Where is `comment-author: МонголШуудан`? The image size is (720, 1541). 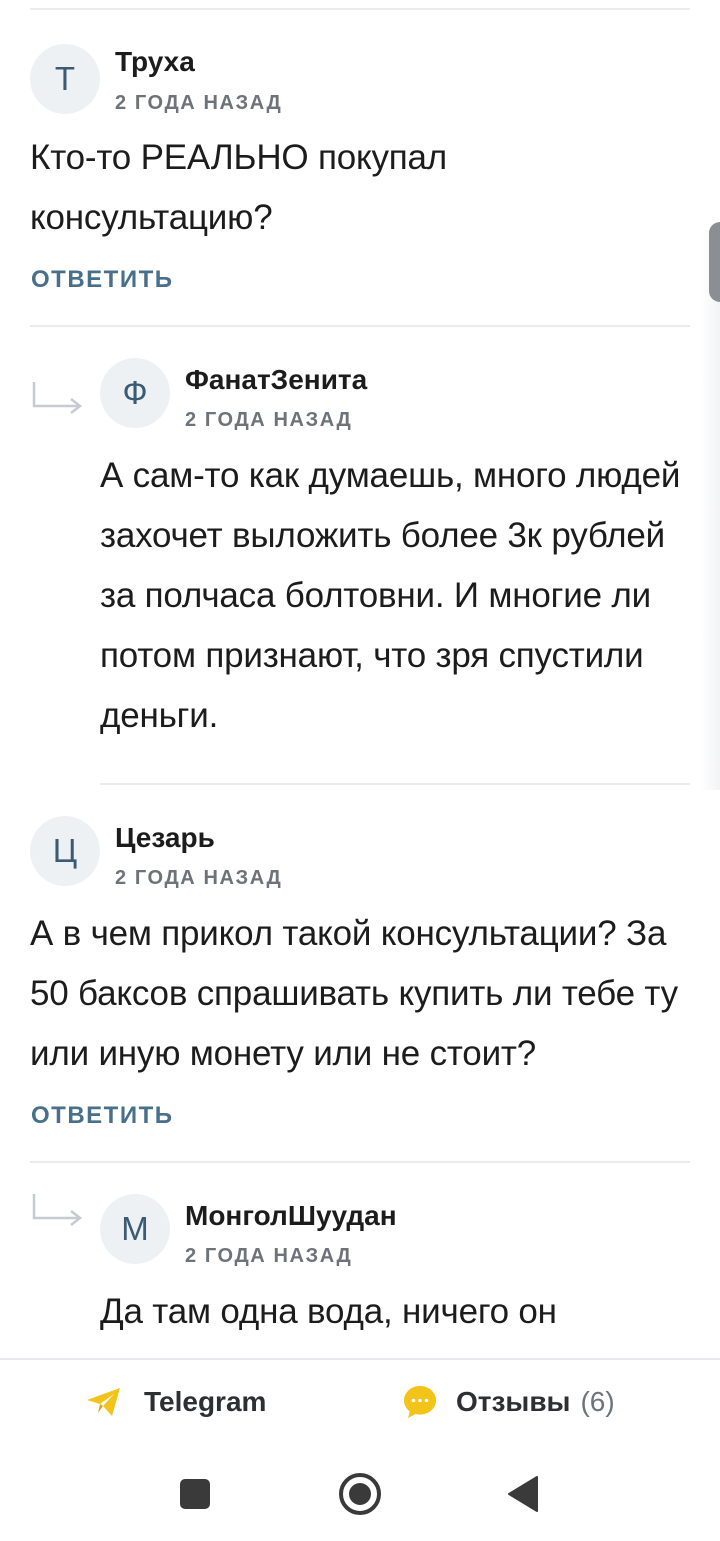 comment-author: МонголШуудан is located at coordinates (291, 1215).